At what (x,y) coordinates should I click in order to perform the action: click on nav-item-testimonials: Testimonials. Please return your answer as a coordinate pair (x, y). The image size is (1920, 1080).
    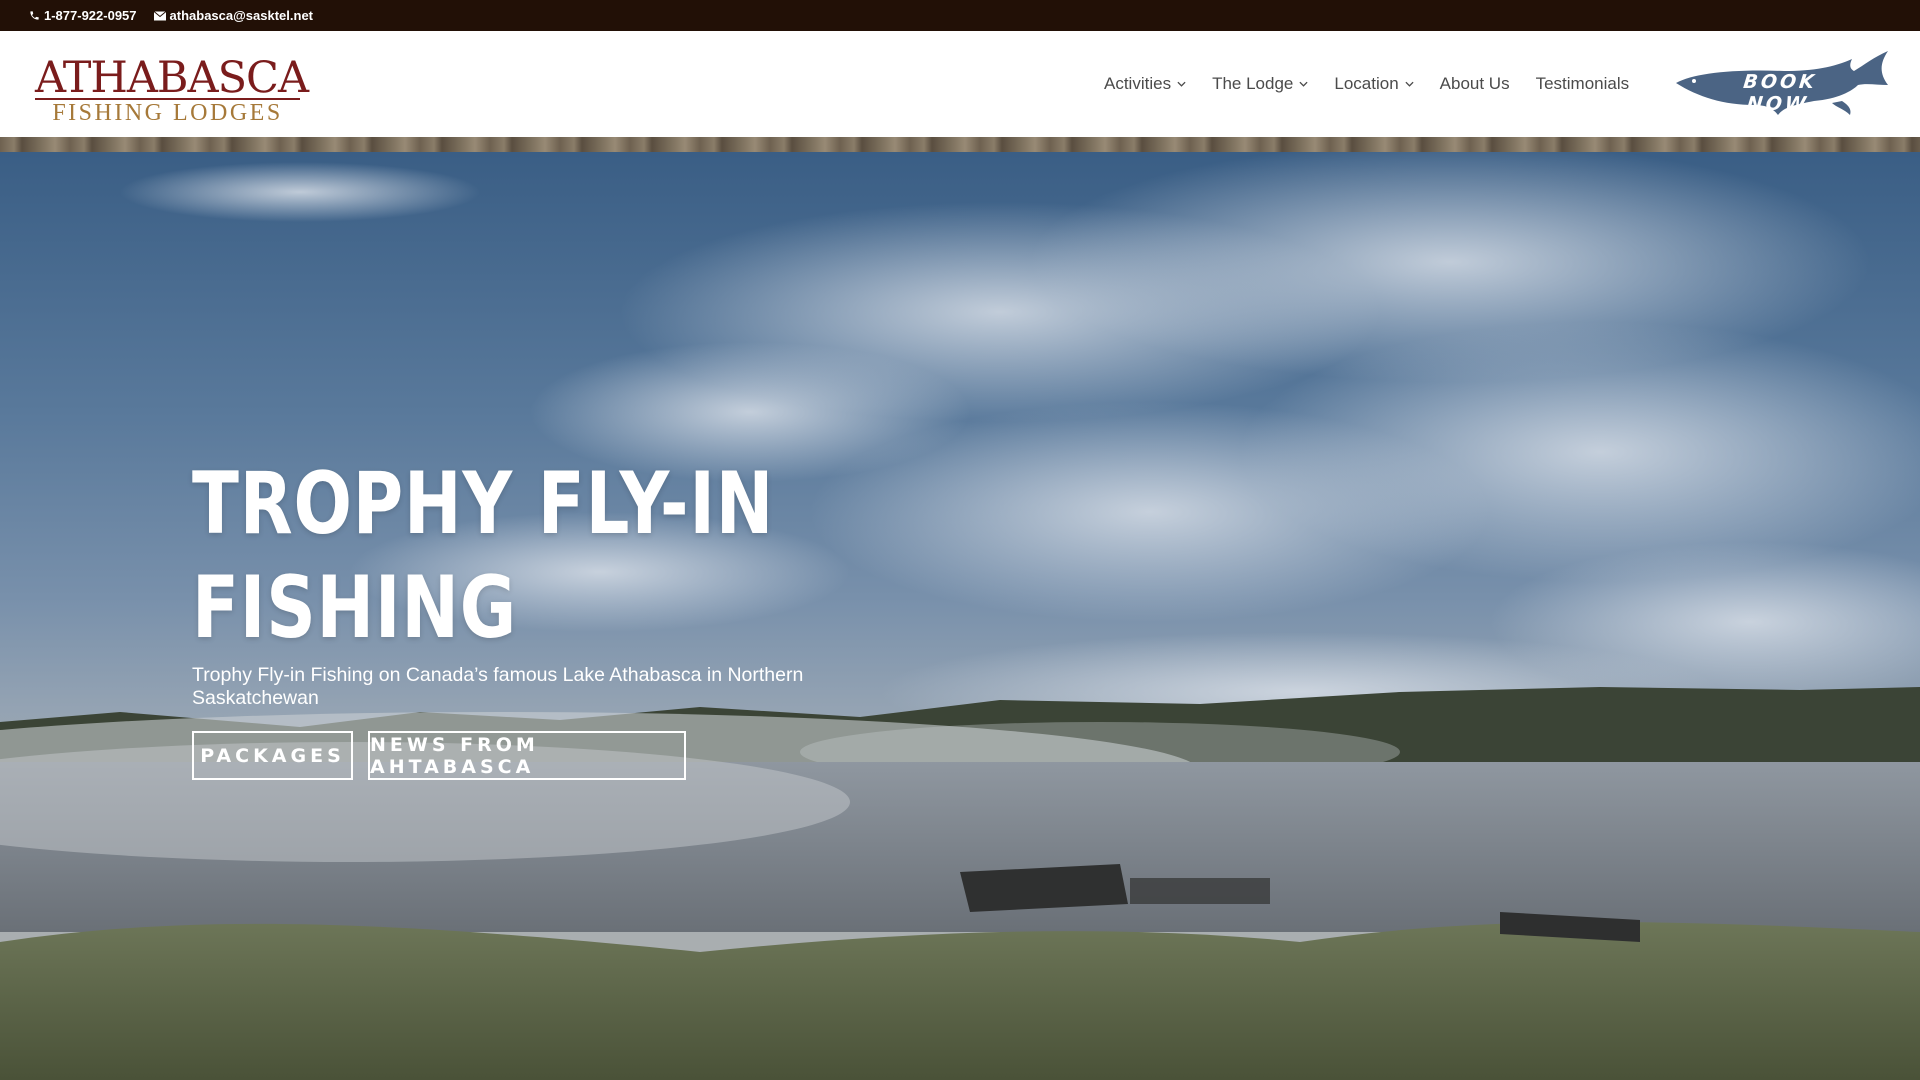
    Looking at the image, I should click on (1583, 84).